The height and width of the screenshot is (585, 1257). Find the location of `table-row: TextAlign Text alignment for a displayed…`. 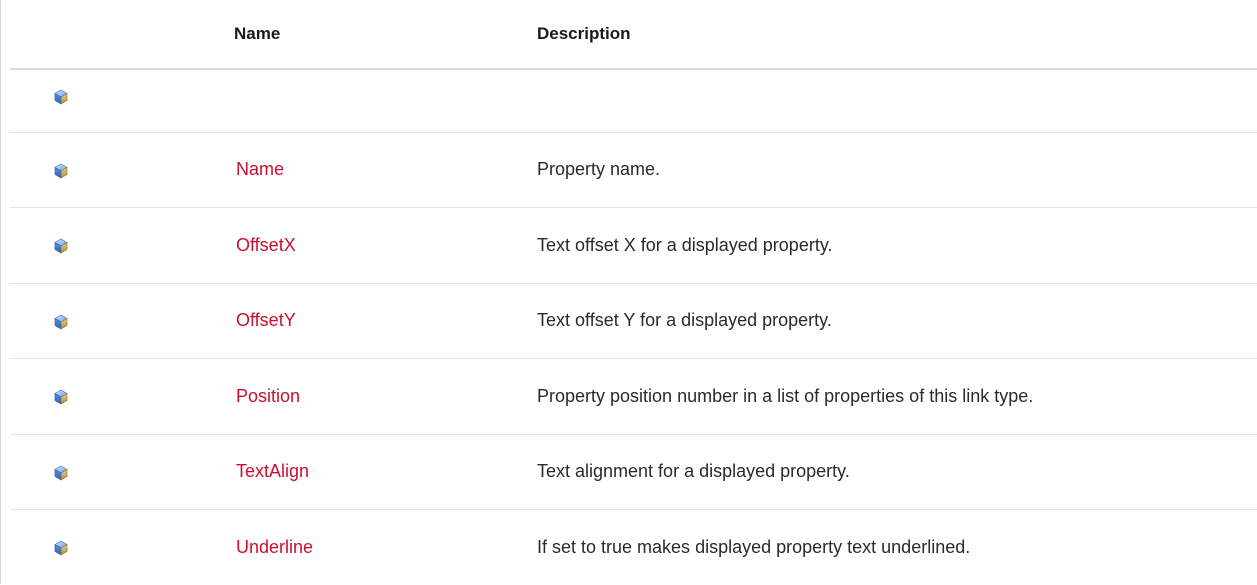

table-row: TextAlign Text alignment for a displayed… is located at coordinates (633, 472).